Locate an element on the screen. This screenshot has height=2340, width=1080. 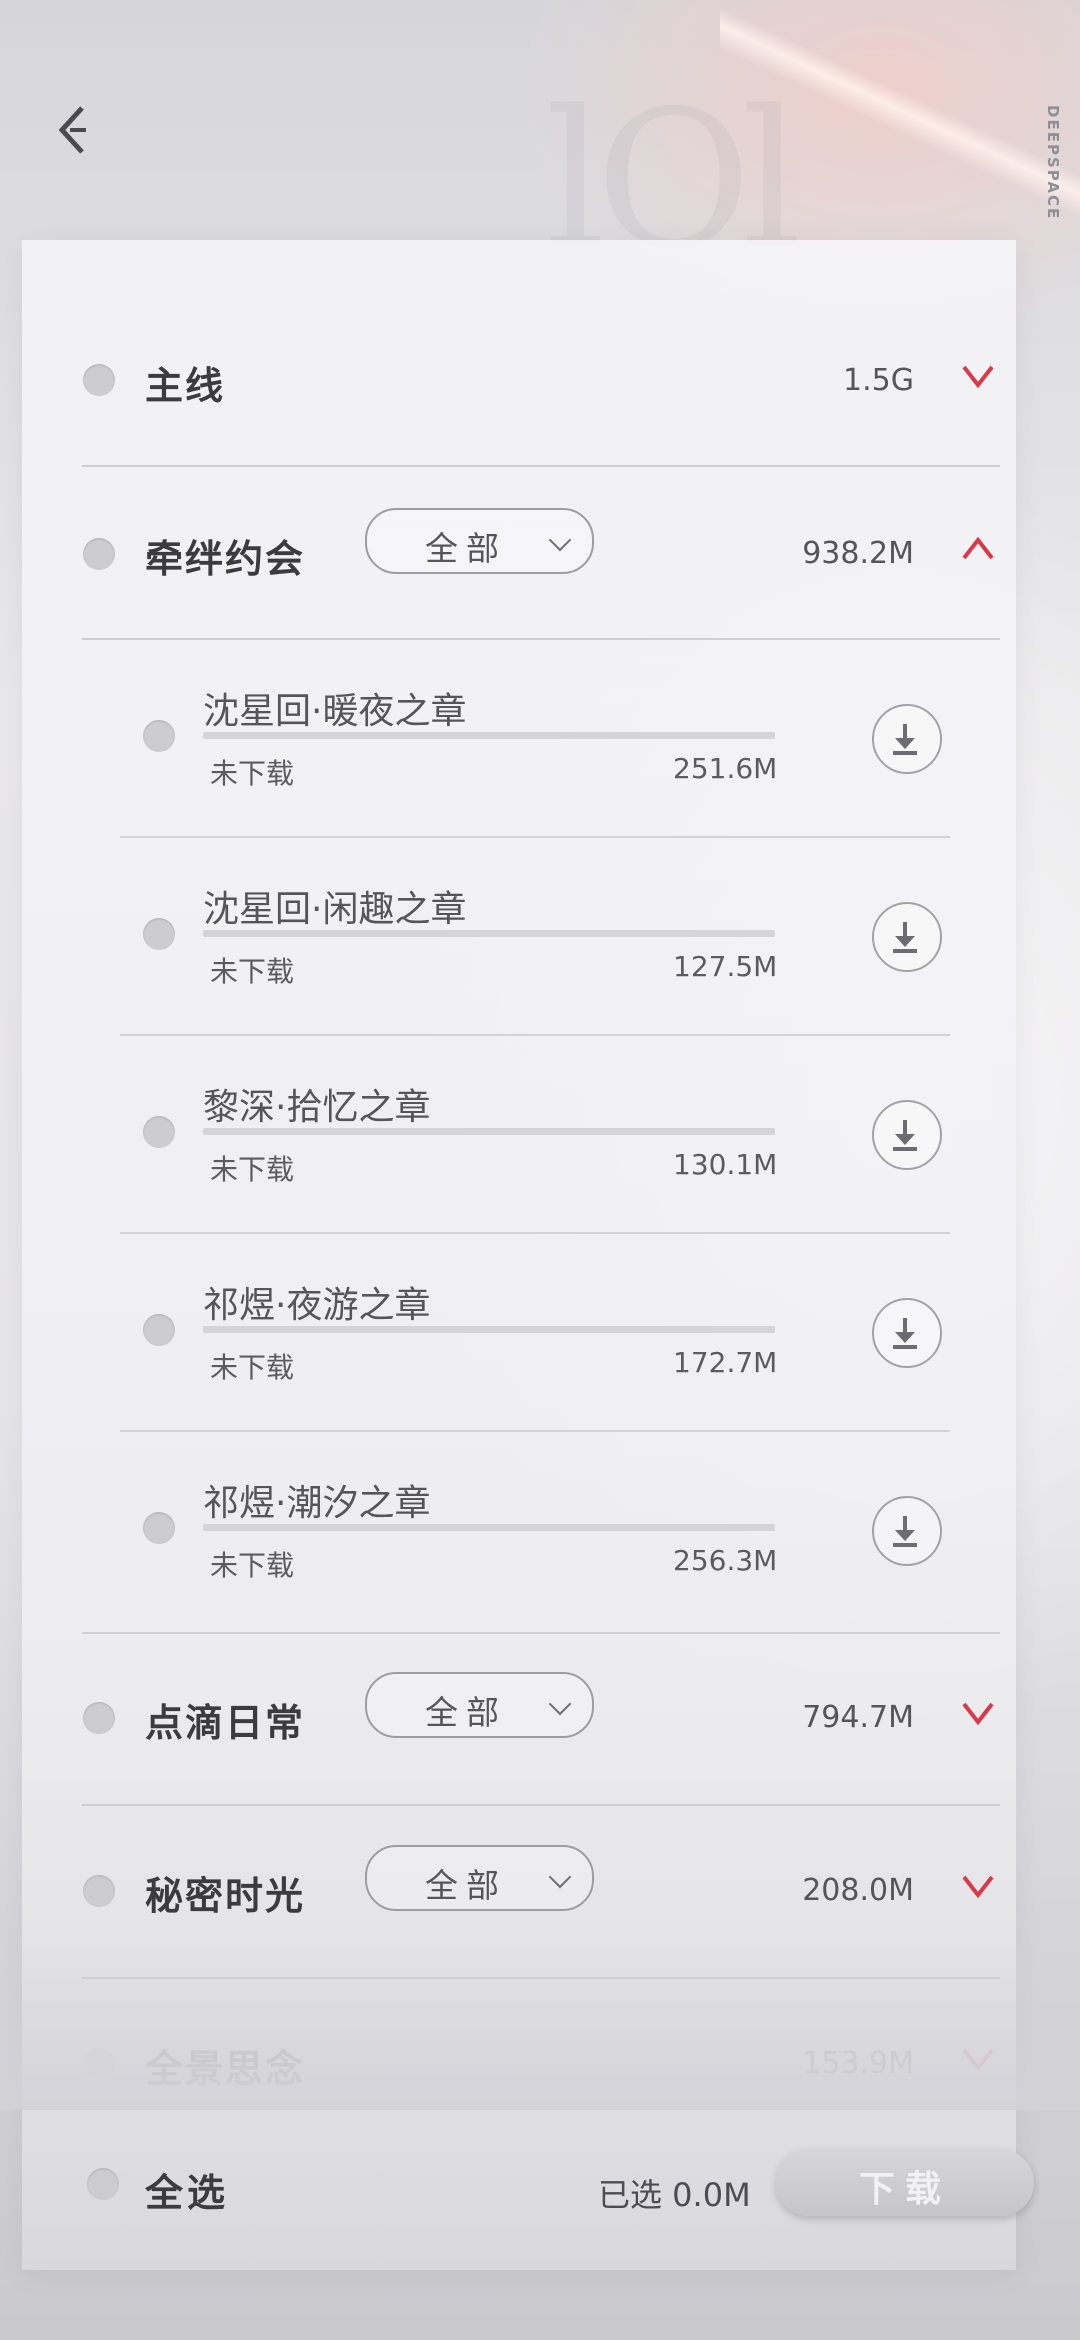
category-label: 秘密时光 is located at coordinates (225, 1896).